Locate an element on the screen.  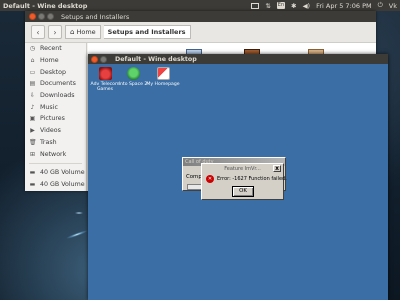
sidebar-item-desktop: ▭ Desktop is located at coordinates (55, 72).